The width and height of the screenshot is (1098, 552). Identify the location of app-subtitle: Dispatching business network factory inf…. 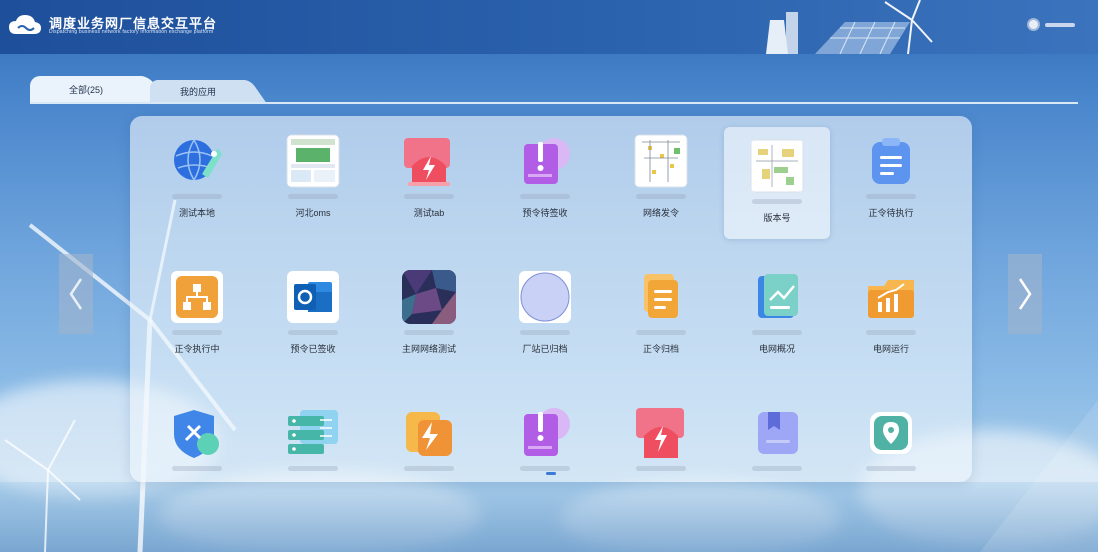
(131, 32).